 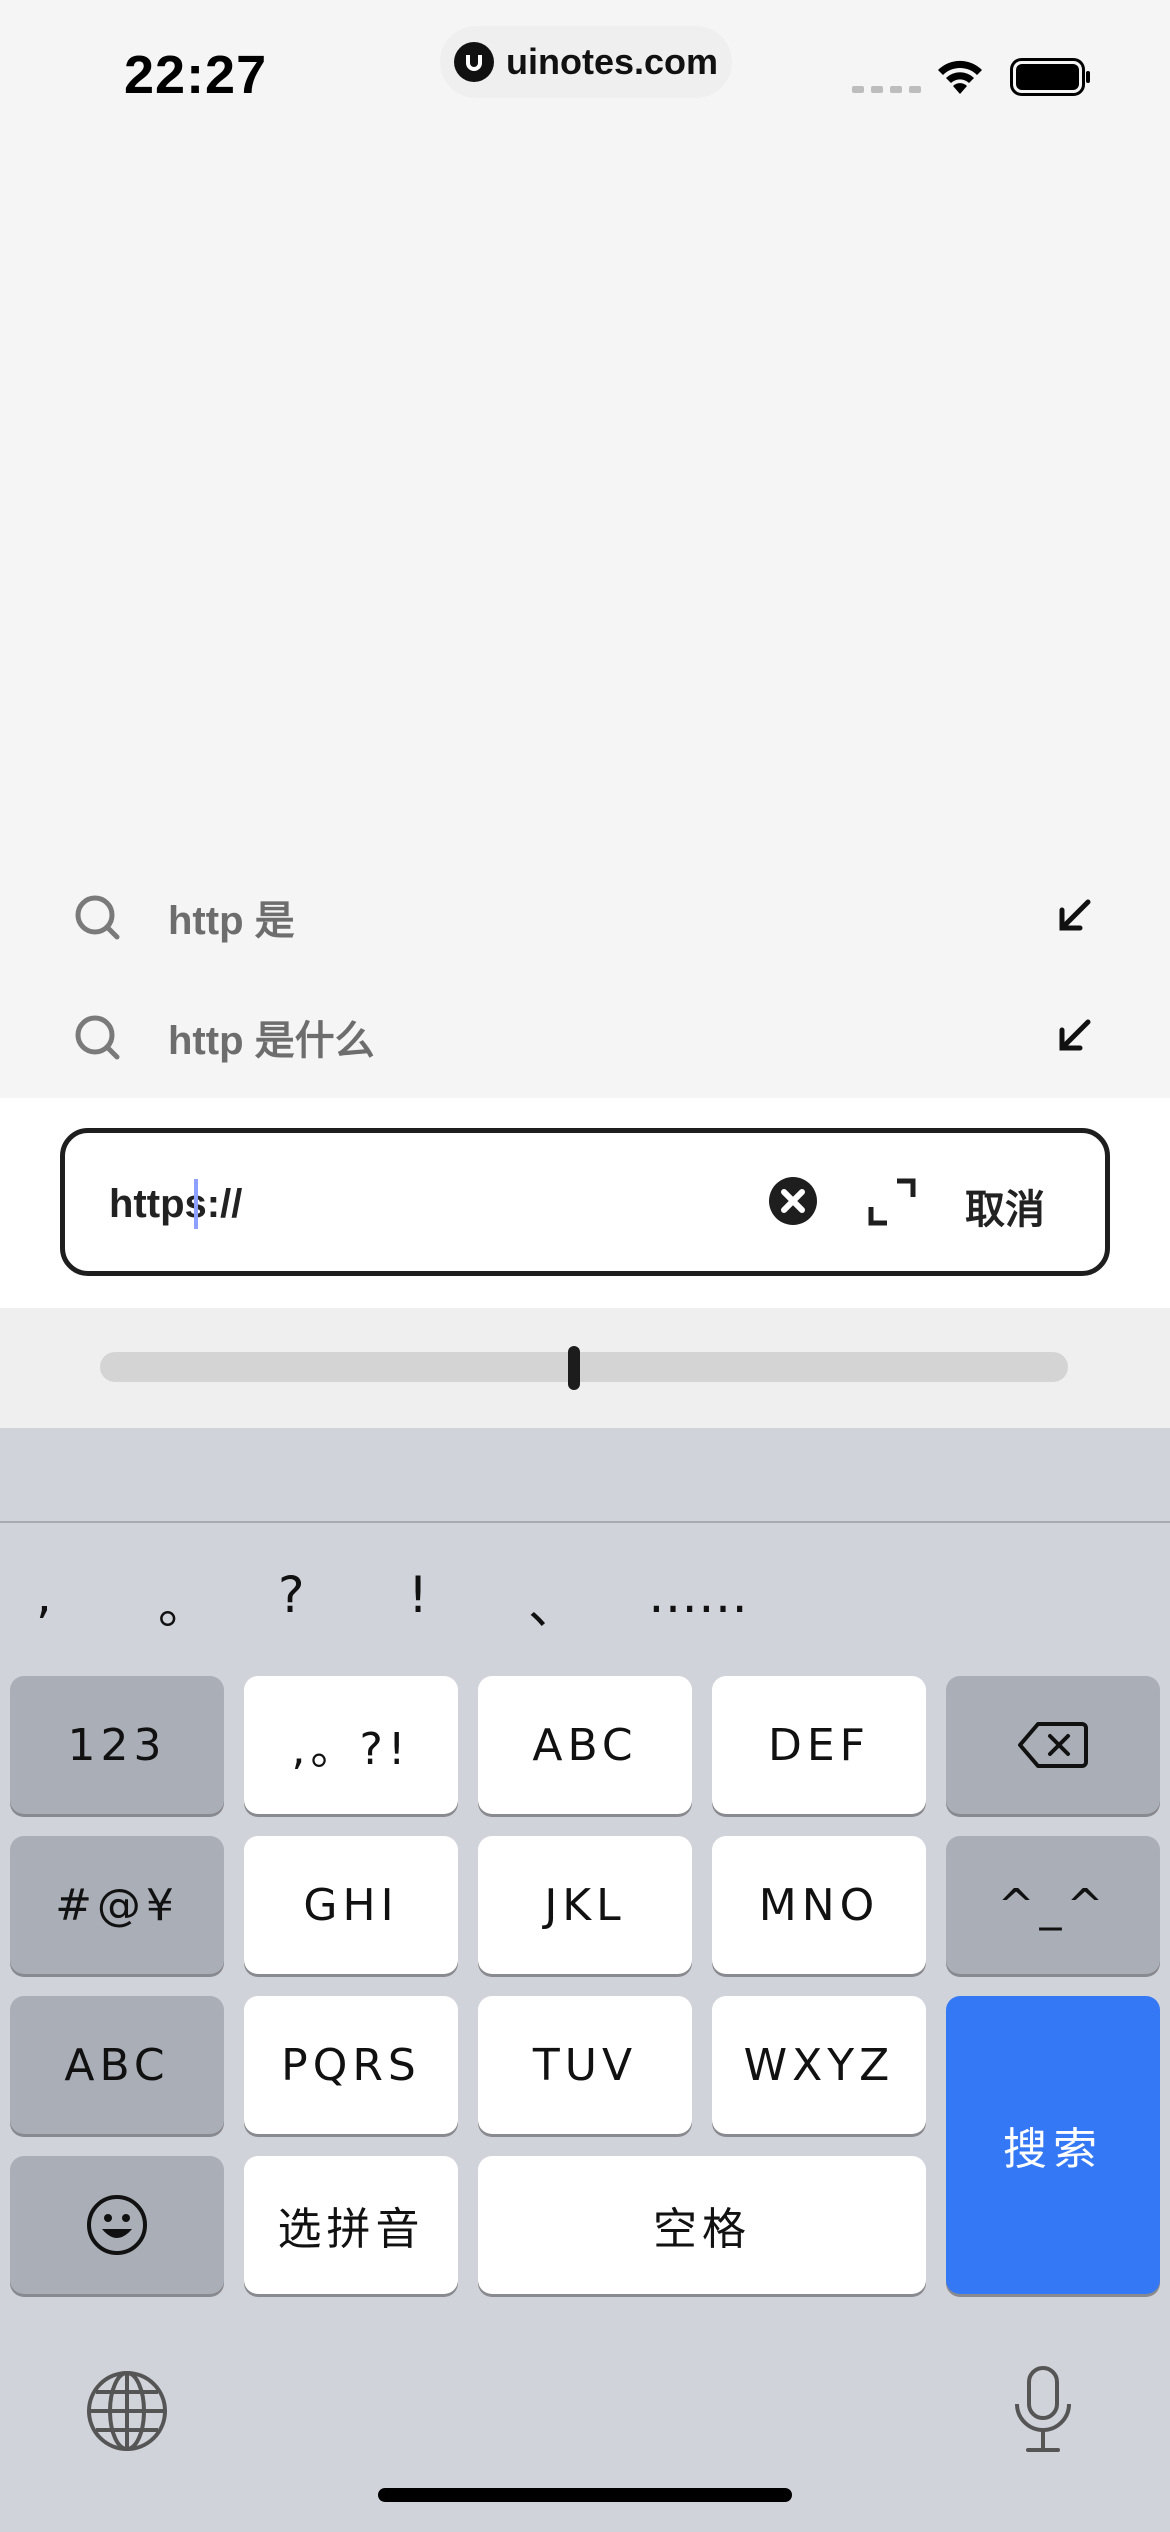 I want to click on punct-candidate: !, so click(x=418, y=1595).